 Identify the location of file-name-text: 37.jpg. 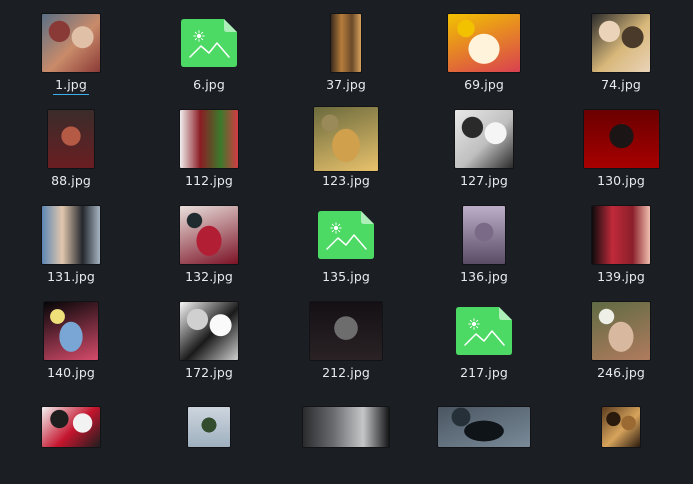
(346, 84).